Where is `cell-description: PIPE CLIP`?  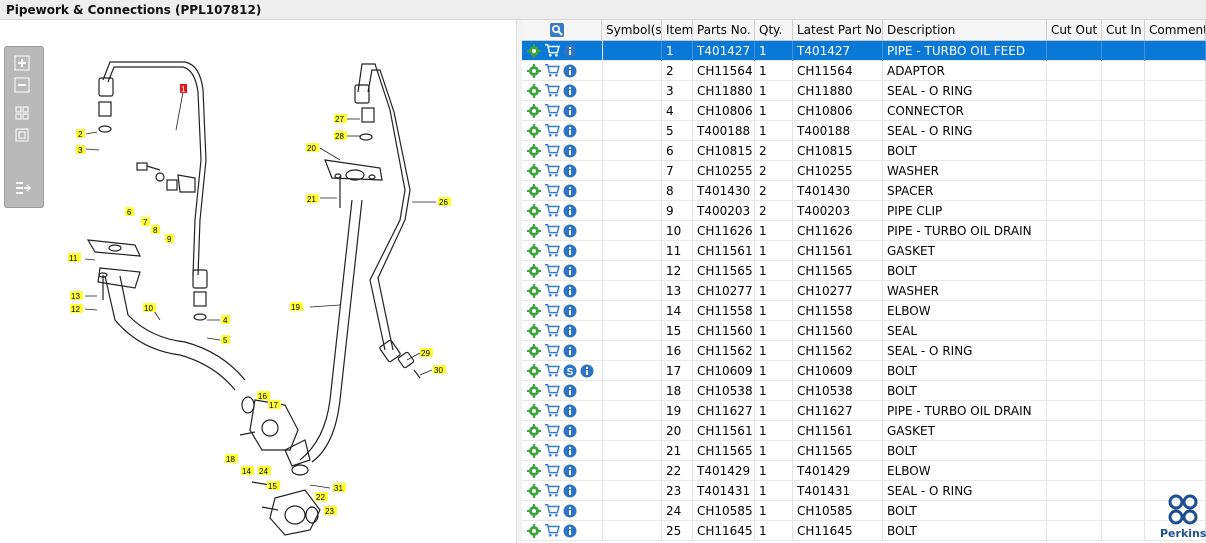
cell-description: PIPE CLIP is located at coordinates (965, 211).